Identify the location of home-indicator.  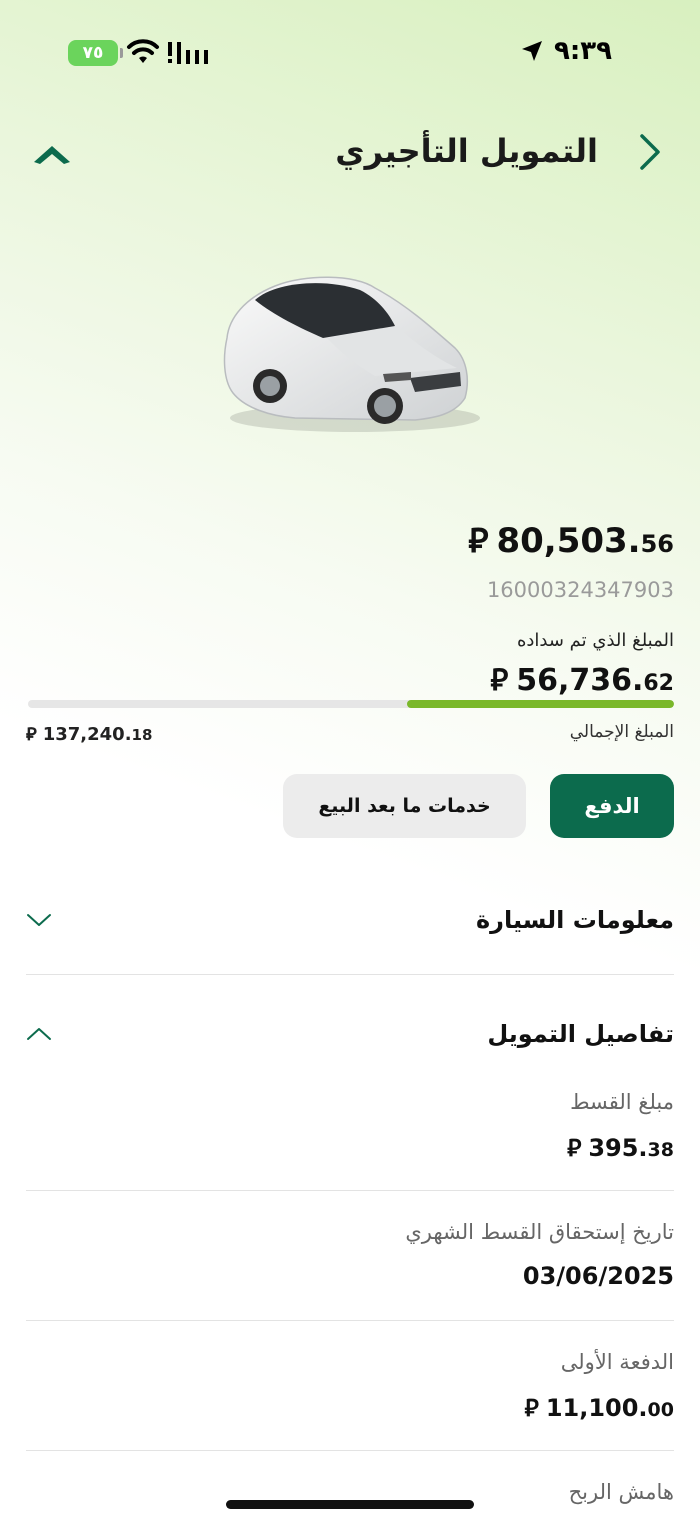
(350, 1504).